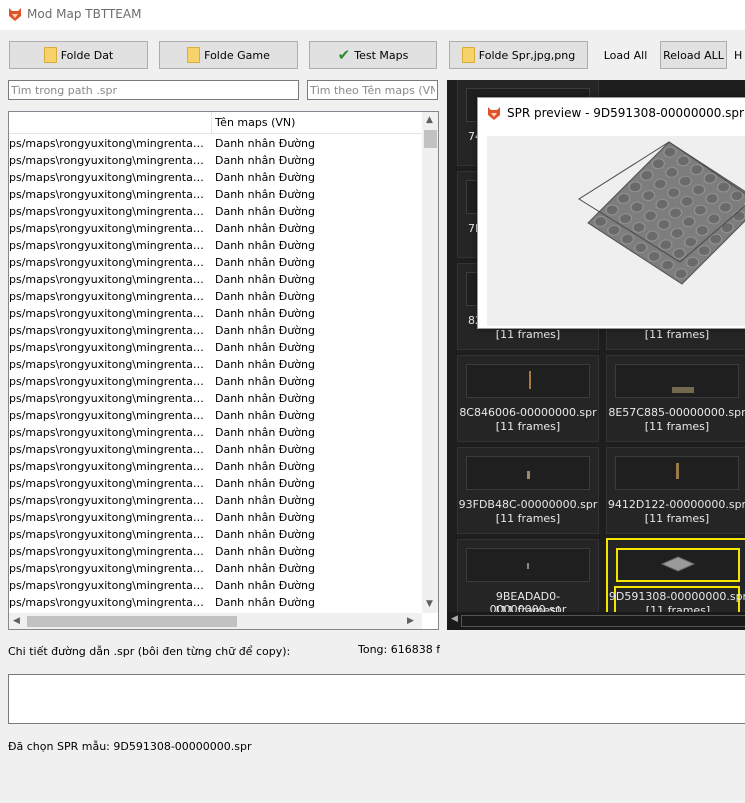 Image resolution: width=745 pixels, height=803 pixels. What do you see at coordinates (410, 621) in the screenshot?
I see `scroll-right-icon: ▶` at bounding box center [410, 621].